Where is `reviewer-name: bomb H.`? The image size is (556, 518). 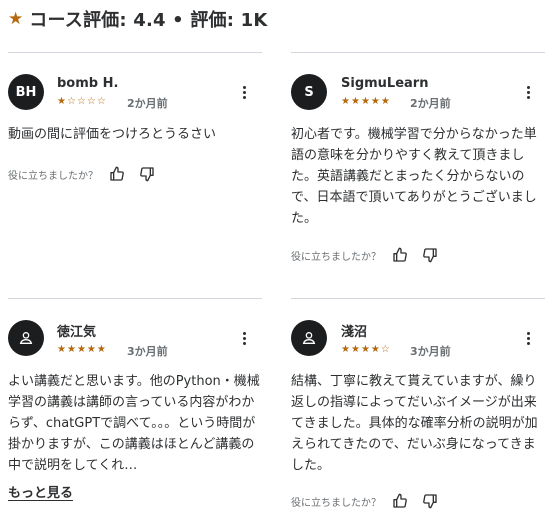
reviewer-name: bomb H. is located at coordinates (88, 83).